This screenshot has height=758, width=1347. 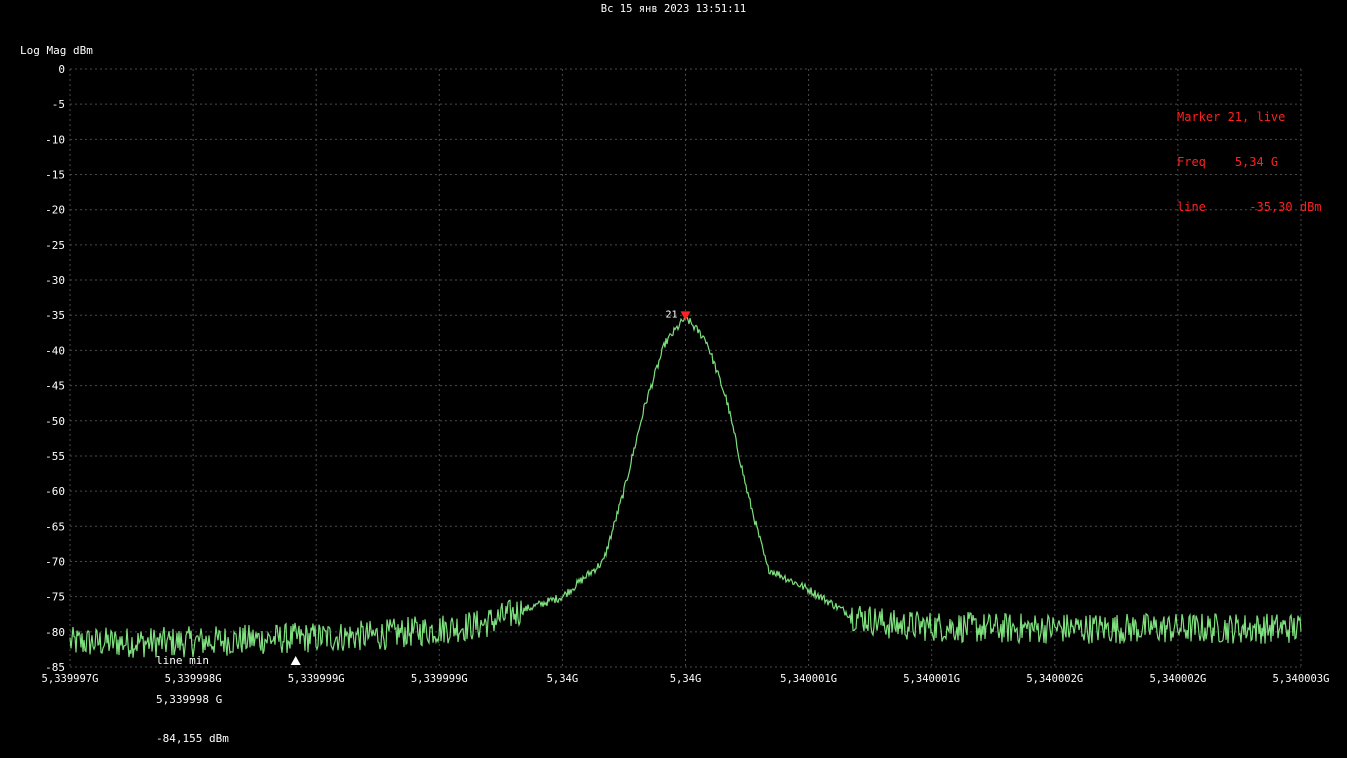 What do you see at coordinates (1231, 117) in the screenshot?
I see `marker-title: Marker 21, live` at bounding box center [1231, 117].